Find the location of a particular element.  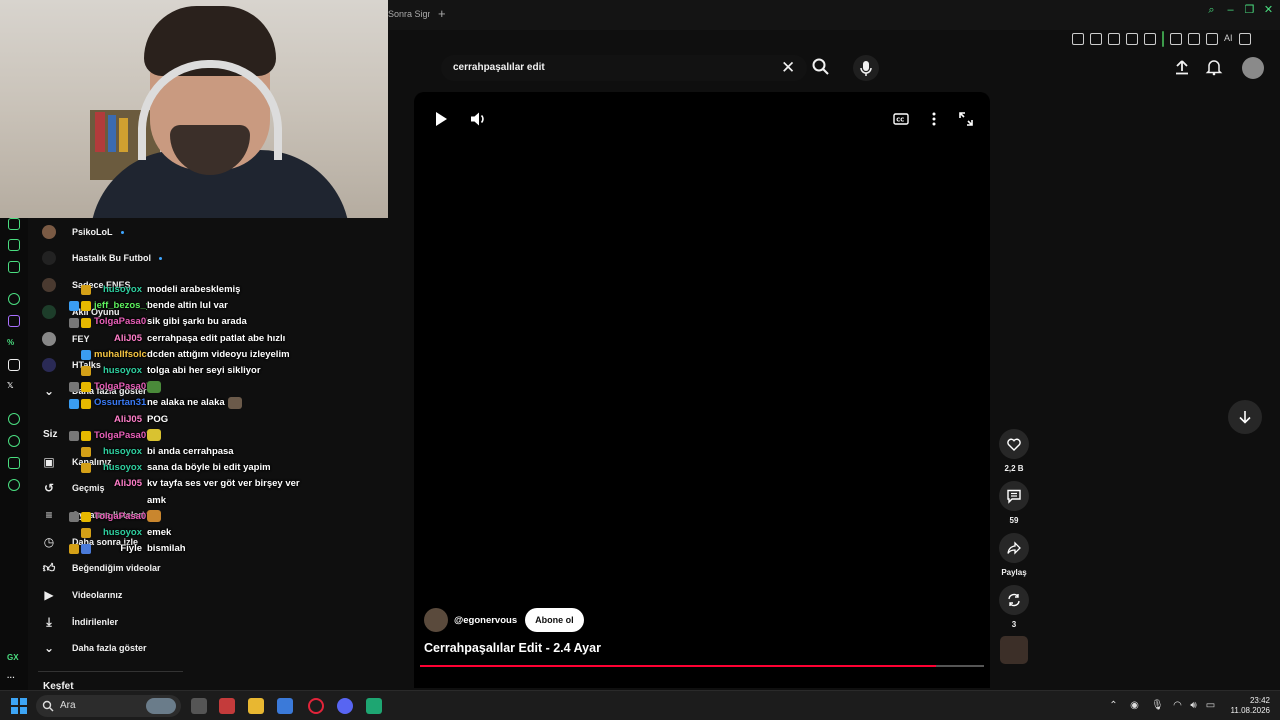

wallet-icon is located at coordinates (1194, 39).